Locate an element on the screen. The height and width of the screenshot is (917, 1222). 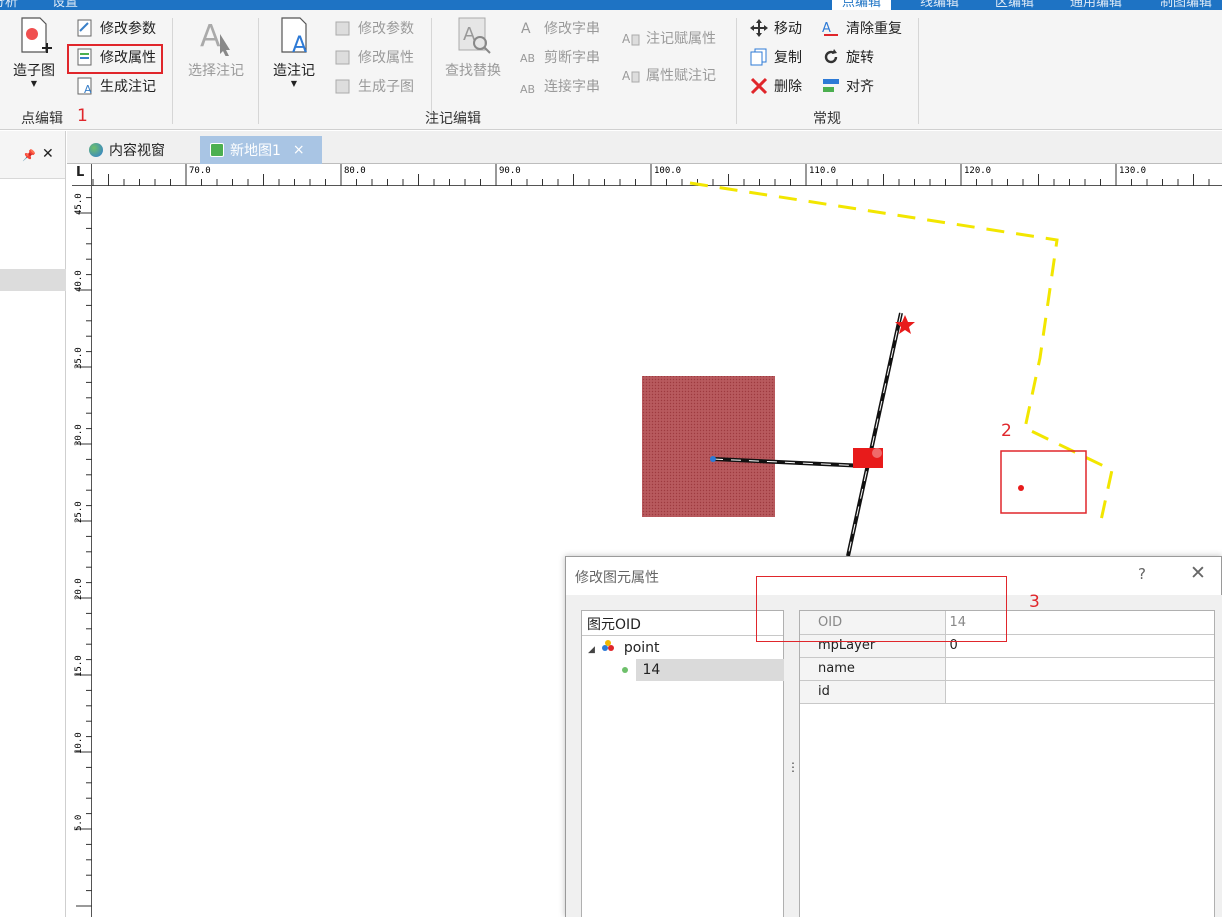
globe-icon is located at coordinates (96, 150).